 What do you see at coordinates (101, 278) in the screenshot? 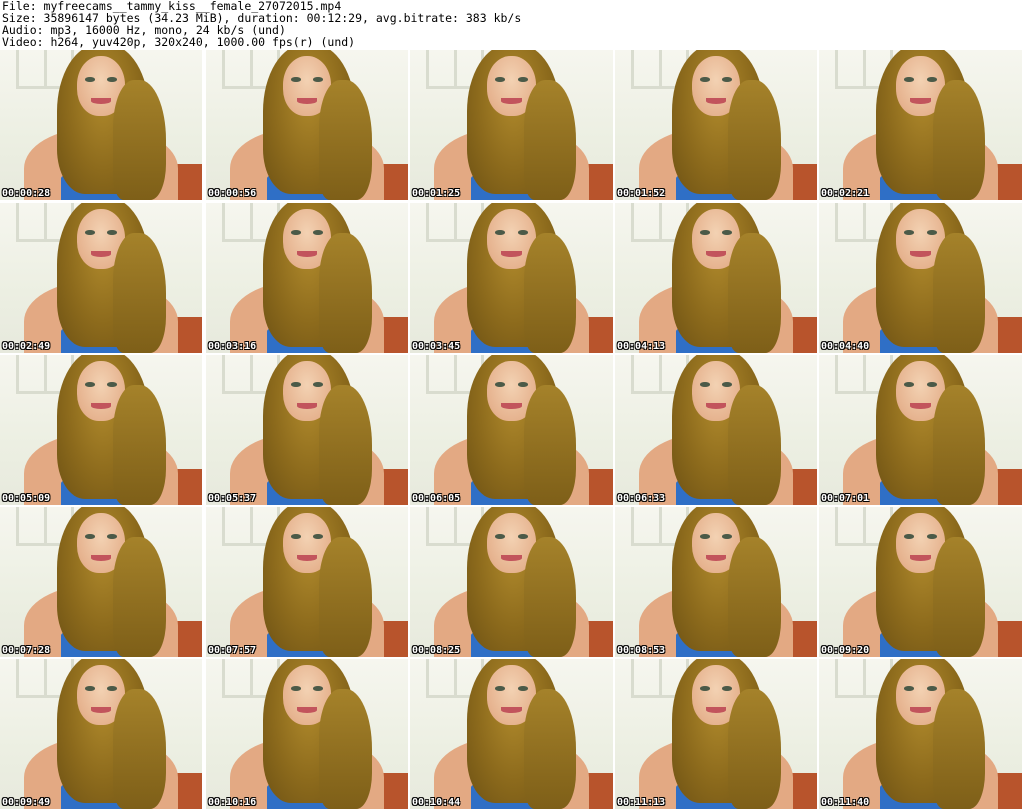
I see `video-thumbnail: 00:02:49` at bounding box center [101, 278].